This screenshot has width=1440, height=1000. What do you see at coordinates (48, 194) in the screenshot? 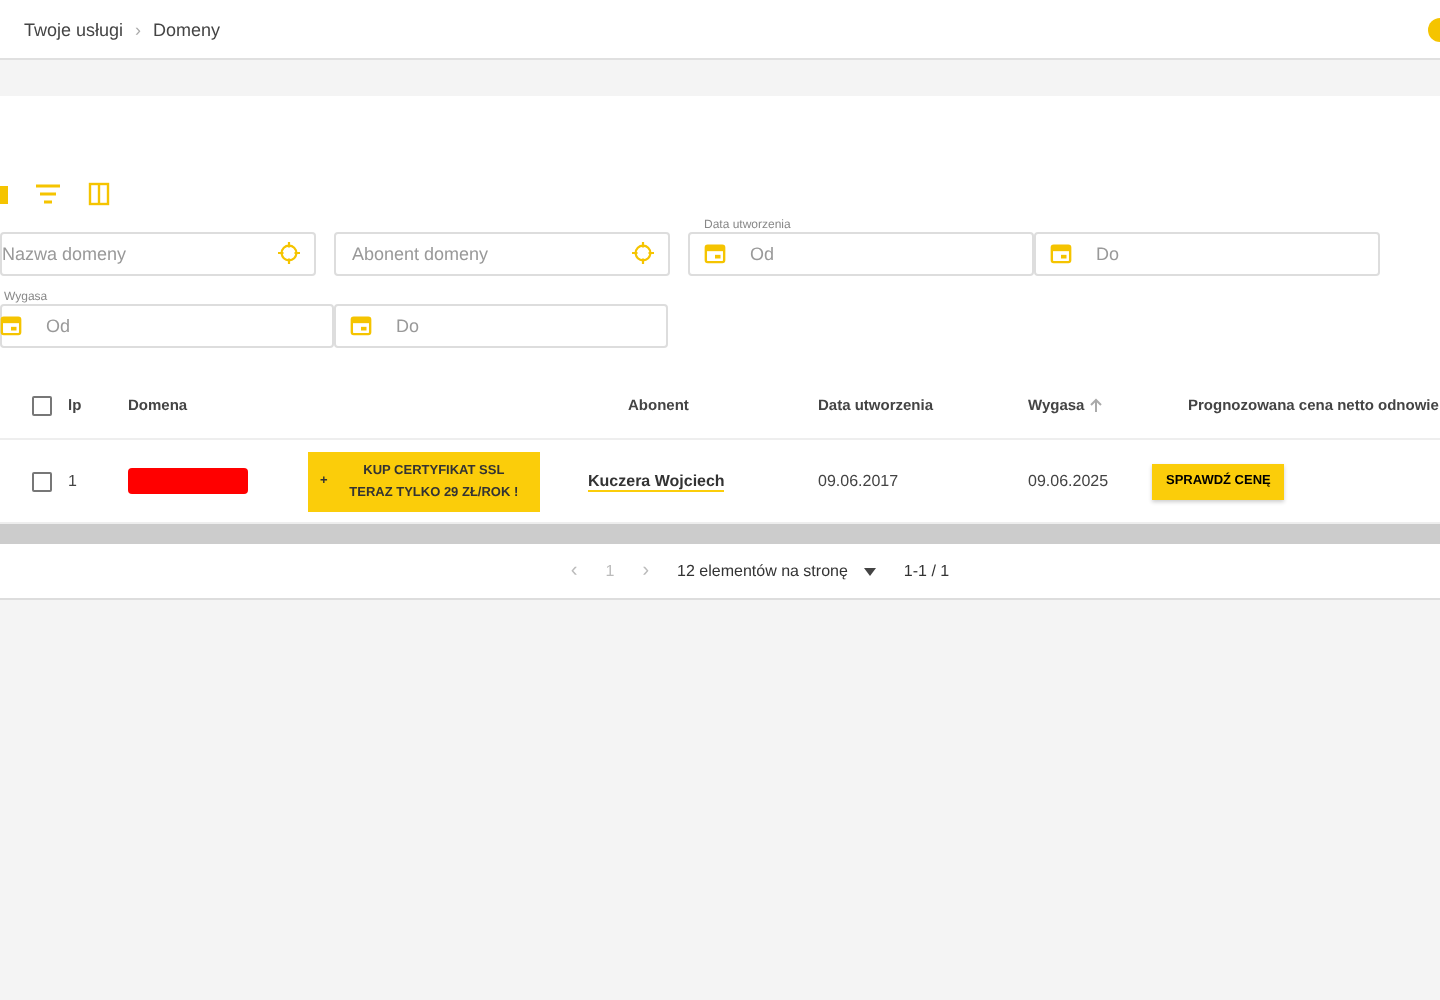
I see `filter-icon` at bounding box center [48, 194].